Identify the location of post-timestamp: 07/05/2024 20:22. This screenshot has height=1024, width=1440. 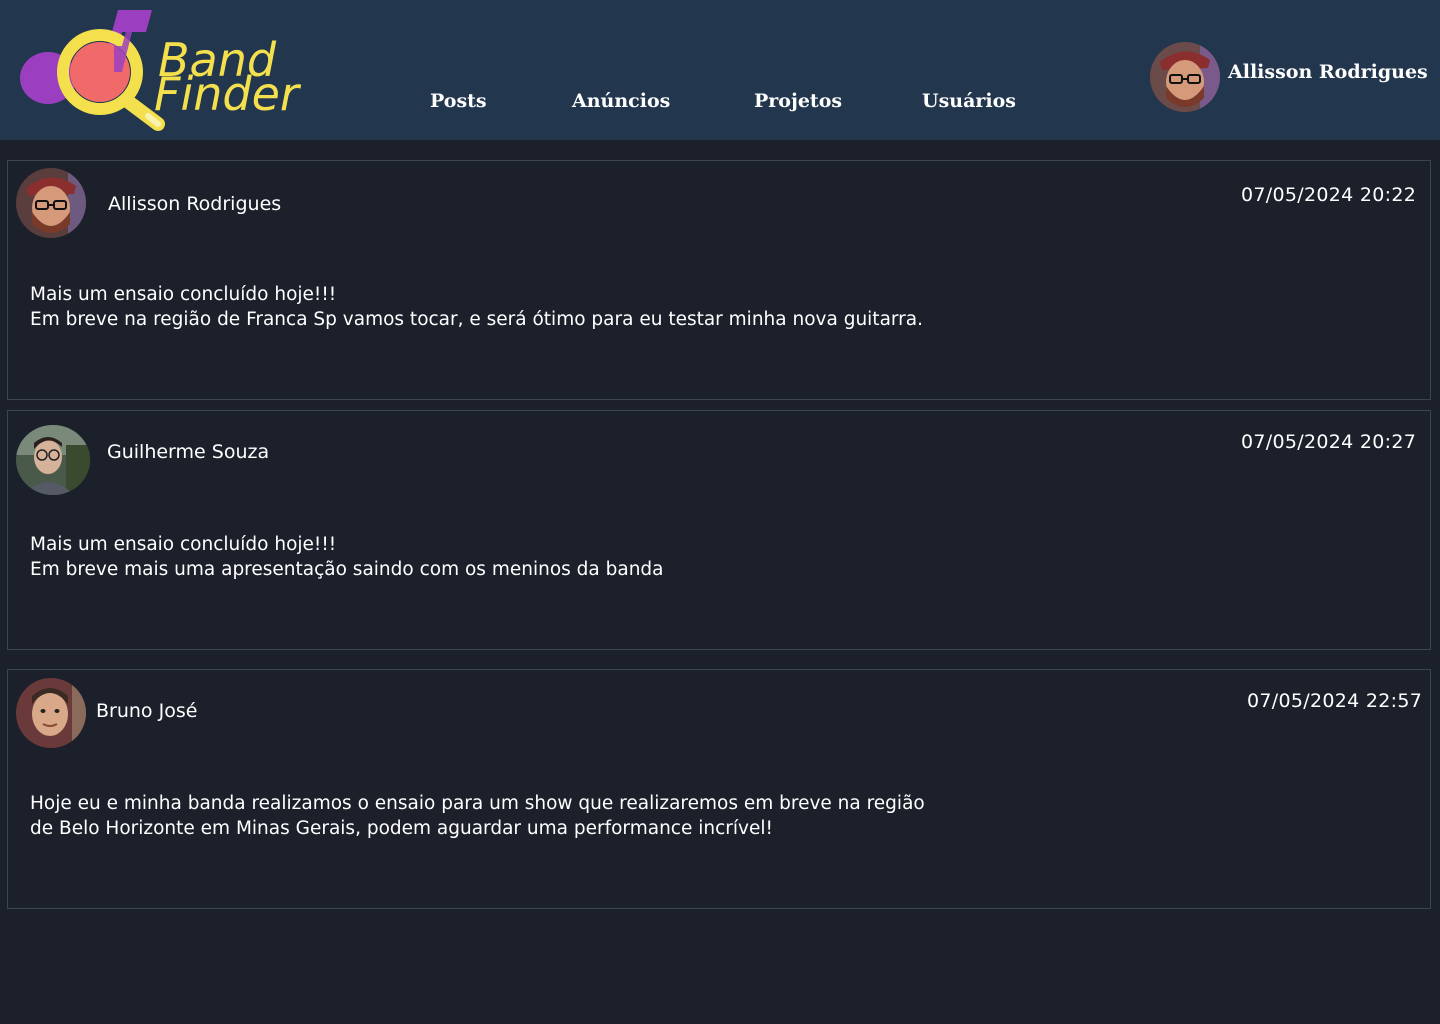
(1329, 195).